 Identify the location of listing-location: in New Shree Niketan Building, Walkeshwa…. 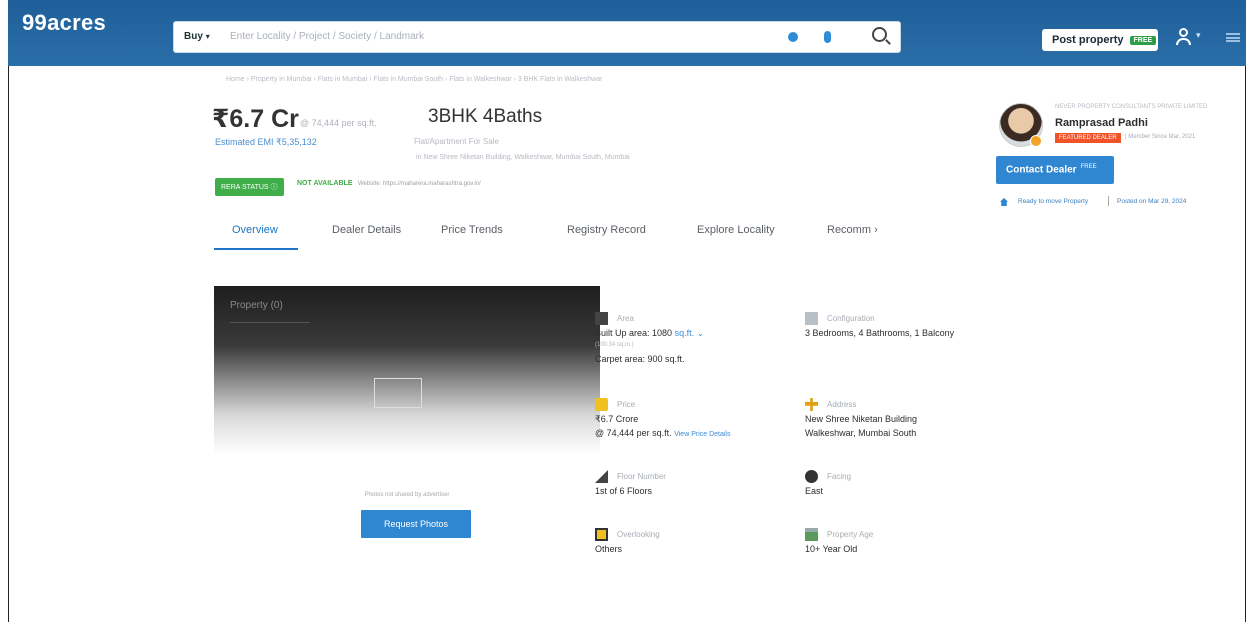
(523, 157).